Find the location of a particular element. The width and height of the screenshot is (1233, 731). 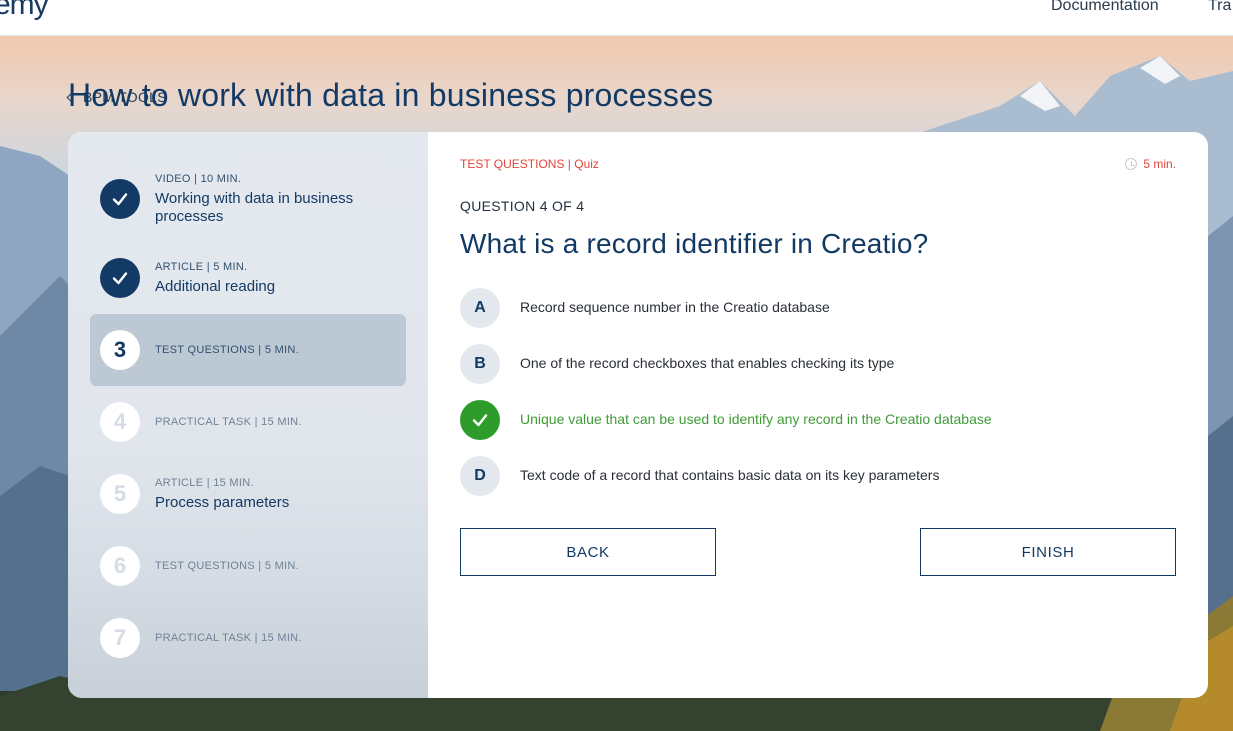

option-letter-badge: A is located at coordinates (480, 308).